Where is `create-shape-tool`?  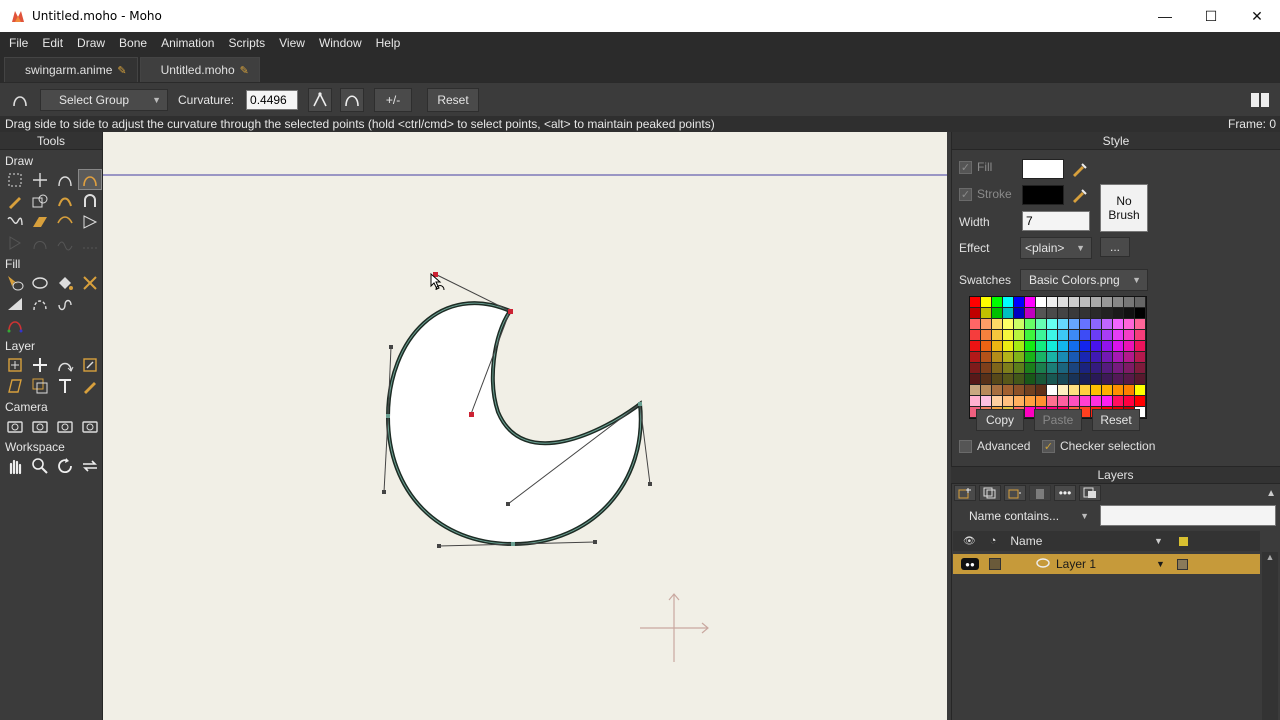
create-shape-tool is located at coordinates (40, 282).